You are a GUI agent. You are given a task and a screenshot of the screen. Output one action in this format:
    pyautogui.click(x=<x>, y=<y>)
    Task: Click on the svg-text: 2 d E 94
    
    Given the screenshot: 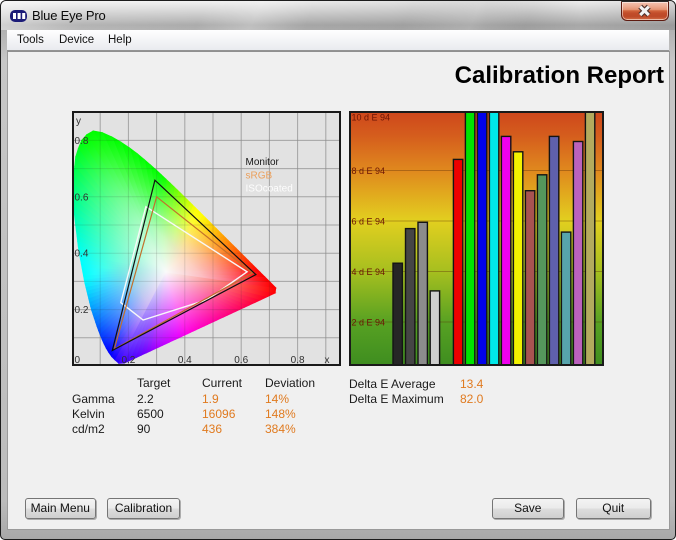 What is the action you would take?
    pyautogui.click(x=369, y=323)
    